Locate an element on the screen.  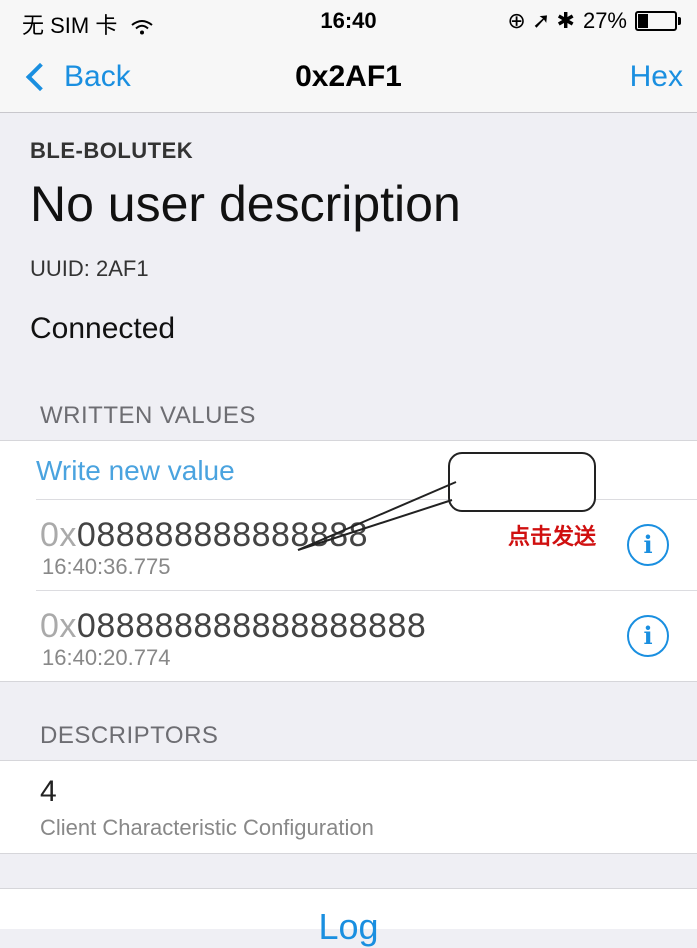
characteristic-description: No user description is located at coordinates (245, 204).